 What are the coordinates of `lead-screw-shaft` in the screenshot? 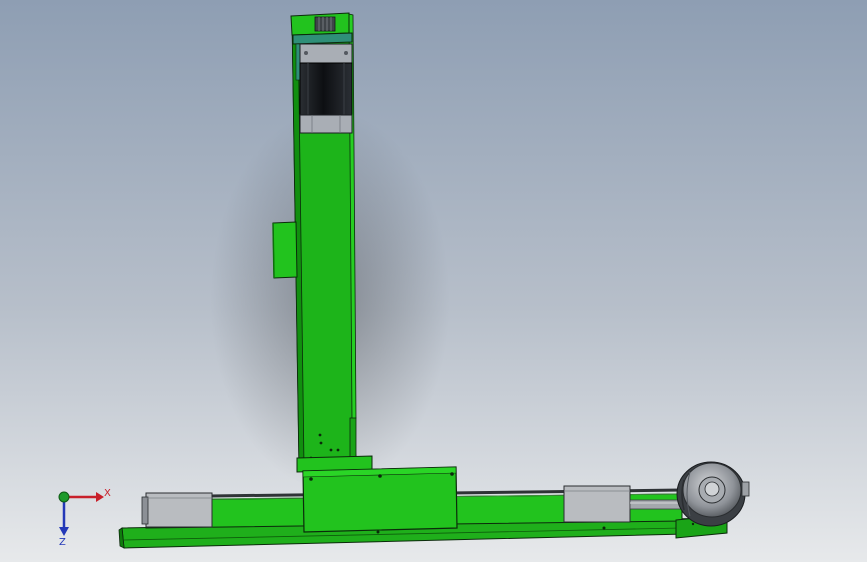 It's located at (656, 504).